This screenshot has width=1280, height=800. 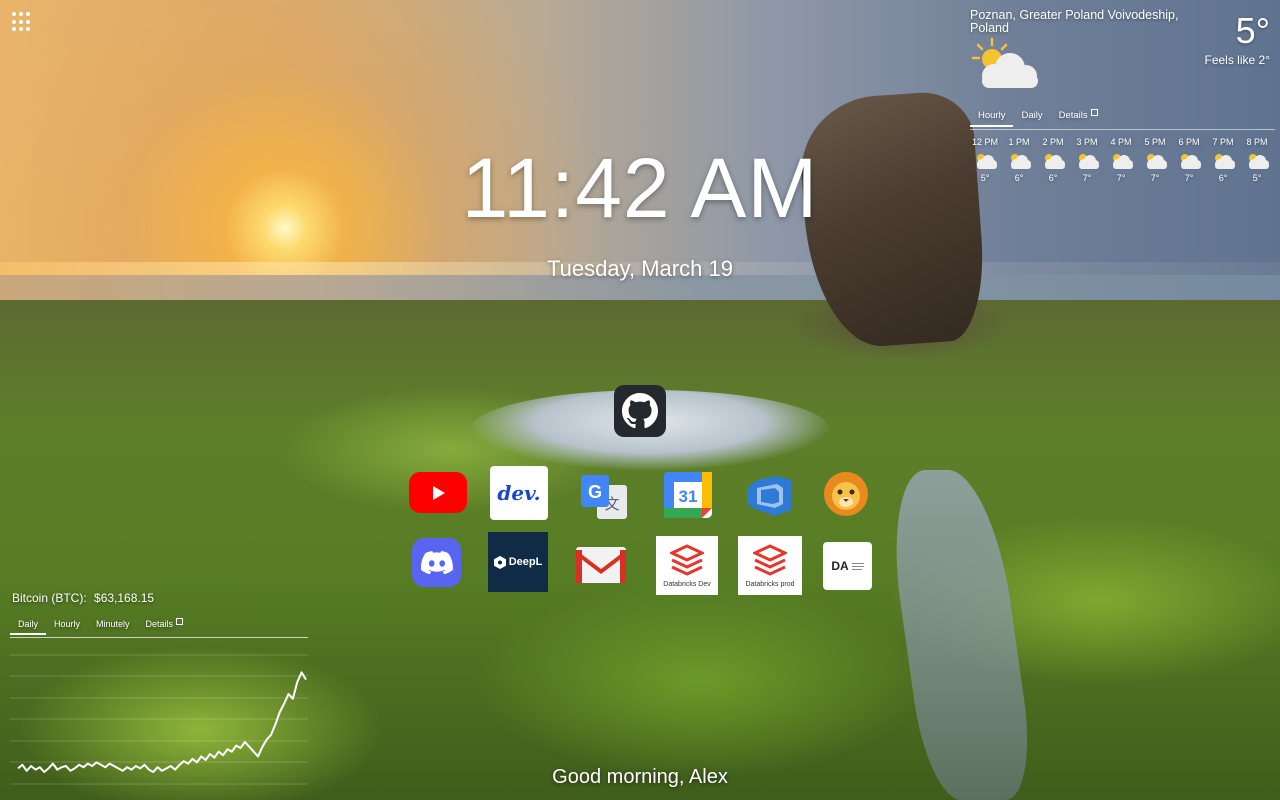 I want to click on svg-text: G, so click(x=595, y=492).